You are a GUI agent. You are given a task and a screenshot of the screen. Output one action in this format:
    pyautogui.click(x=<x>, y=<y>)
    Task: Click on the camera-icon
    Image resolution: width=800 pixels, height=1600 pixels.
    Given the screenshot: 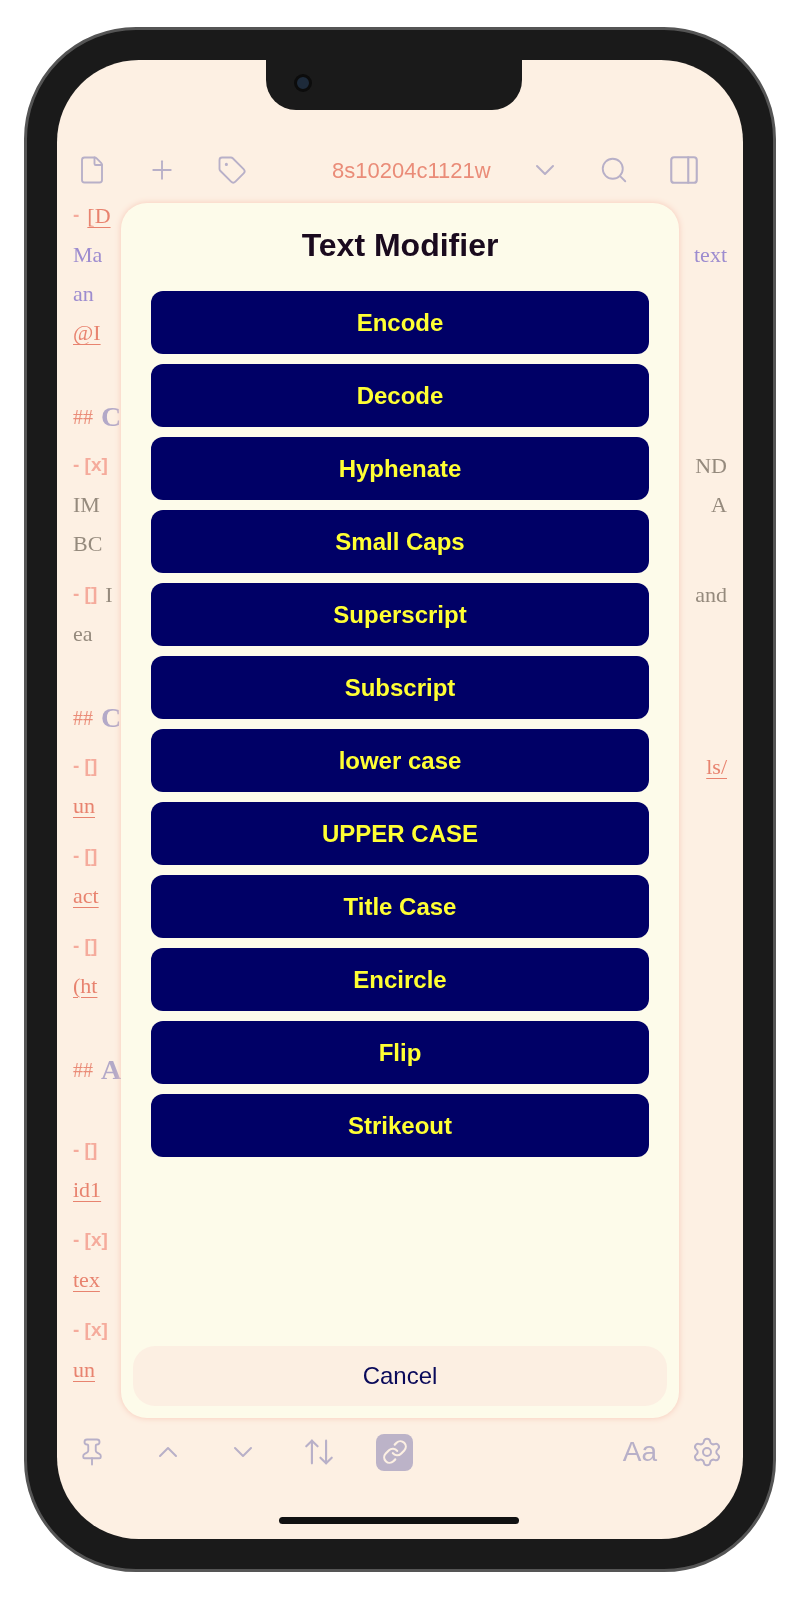 What is the action you would take?
    pyautogui.click(x=303, y=83)
    